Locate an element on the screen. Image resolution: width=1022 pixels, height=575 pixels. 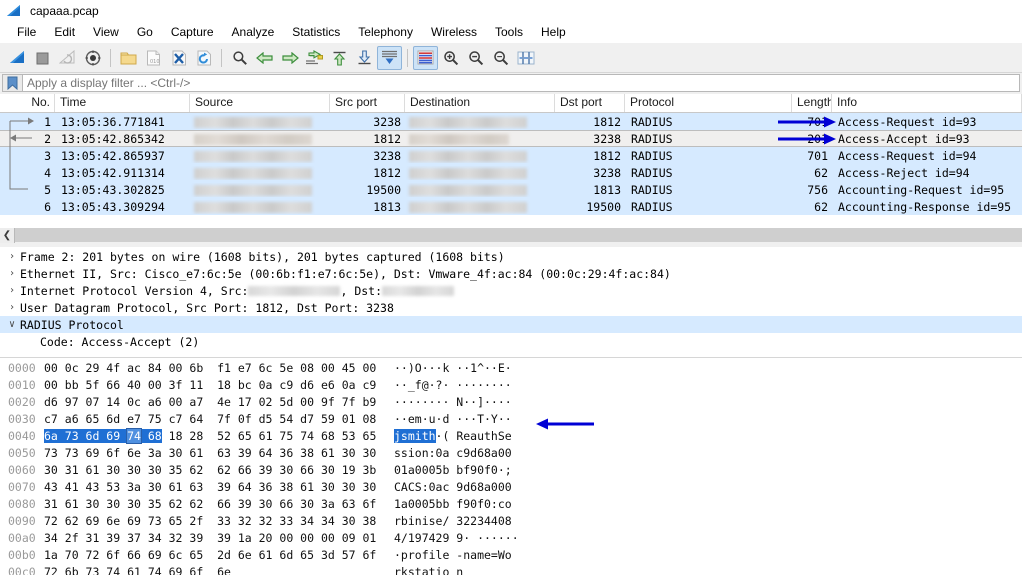
packet-row-6-src-port: 1813 is located at coordinates (387, 206).